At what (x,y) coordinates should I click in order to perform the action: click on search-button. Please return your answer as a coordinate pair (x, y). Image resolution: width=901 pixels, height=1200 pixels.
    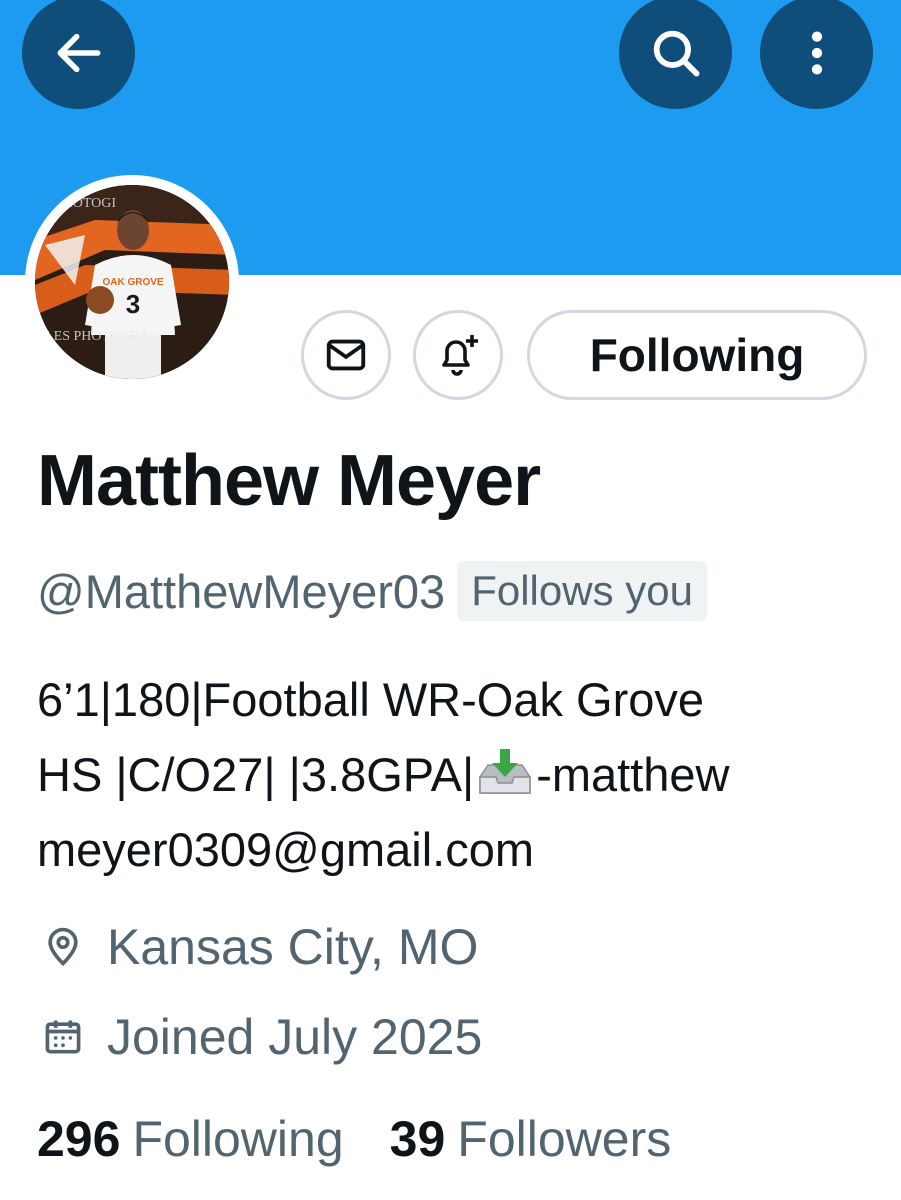
    Looking at the image, I should click on (675, 54).